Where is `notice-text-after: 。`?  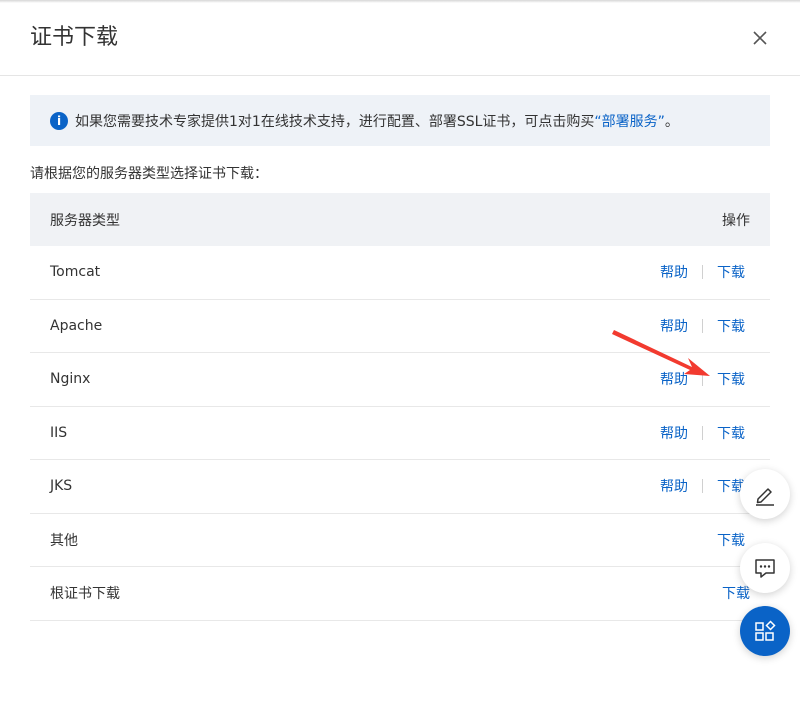
notice-text-after: 。 is located at coordinates (671, 121).